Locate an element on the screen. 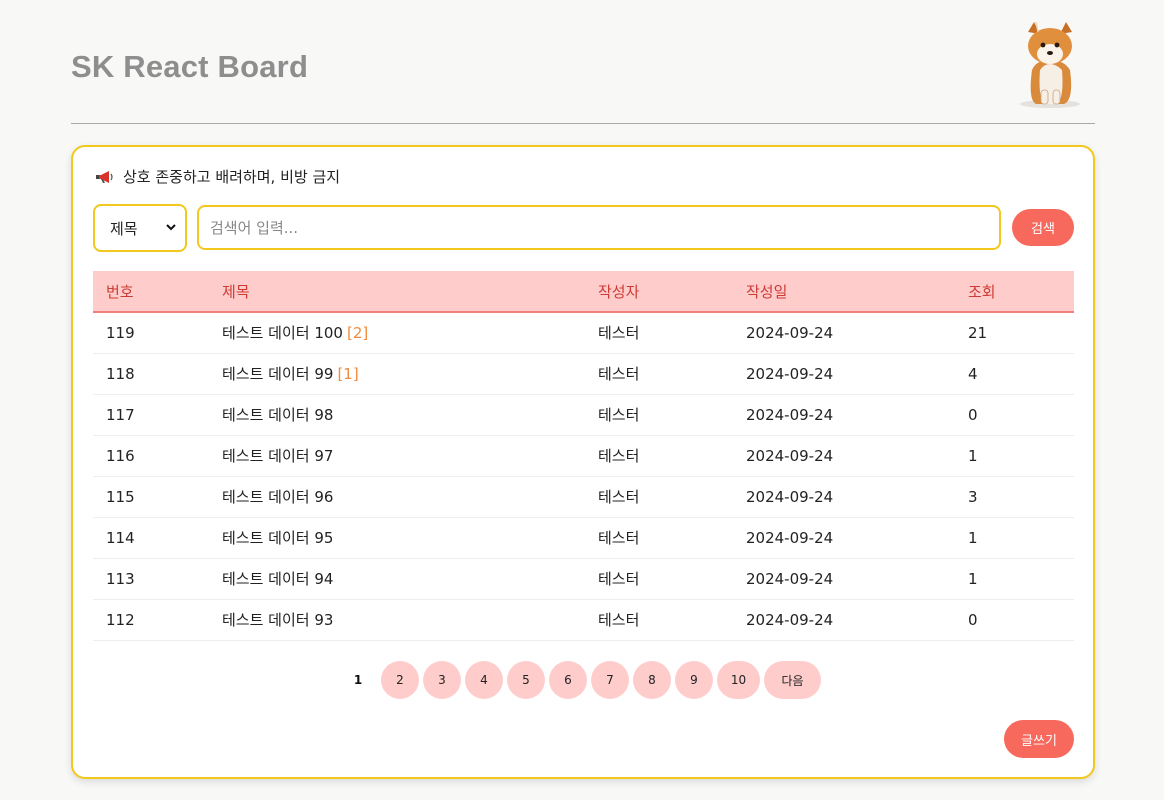 This screenshot has height=800, width=1164. post-number: 112 is located at coordinates (120, 619).